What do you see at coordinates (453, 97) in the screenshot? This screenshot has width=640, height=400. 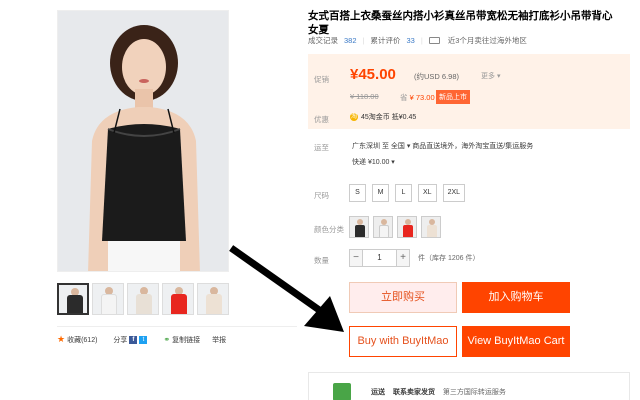 I see `new-arrival-badge: 新品上市` at bounding box center [453, 97].